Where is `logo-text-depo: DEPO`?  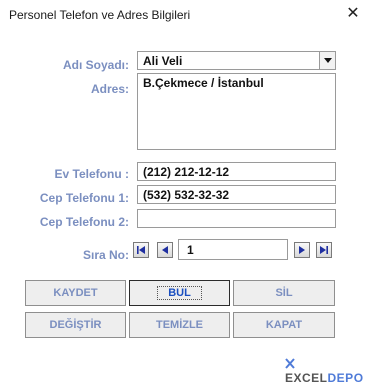 logo-text-depo: DEPO is located at coordinates (345, 378).